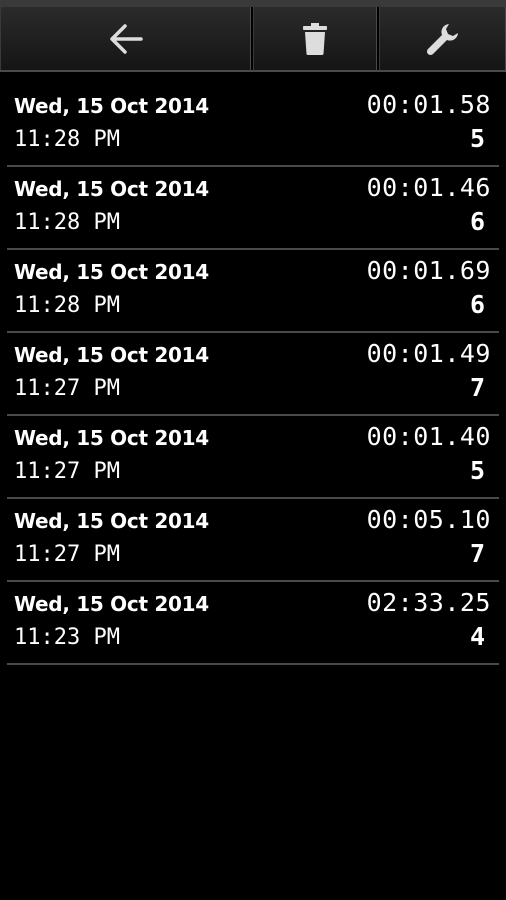 The width and height of the screenshot is (506, 900). Describe the element at coordinates (477, 636) in the screenshot. I see `record-count: 4` at that location.